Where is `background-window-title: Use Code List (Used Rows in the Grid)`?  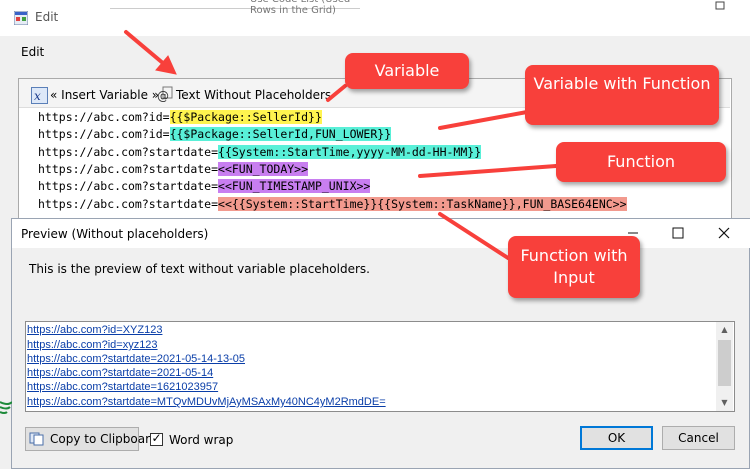
background-window-title: Use Code List (Used Rows in the Grid) is located at coordinates (300, 8).